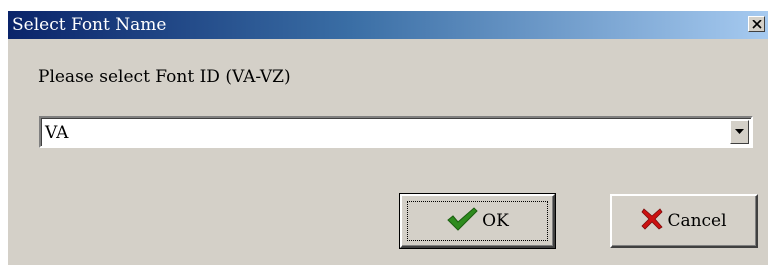  What do you see at coordinates (495, 221) in the screenshot?
I see `ok-button-label: OK` at bounding box center [495, 221].